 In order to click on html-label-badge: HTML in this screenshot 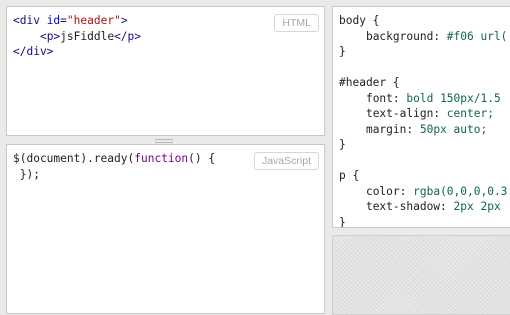, I will do `click(296, 23)`.